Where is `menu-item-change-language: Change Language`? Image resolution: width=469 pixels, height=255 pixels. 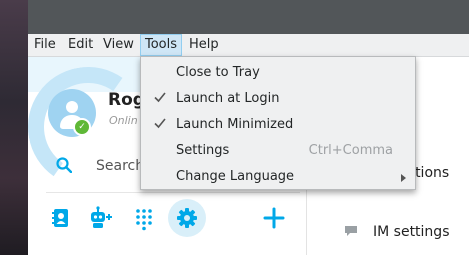 menu-item-change-language: Change Language is located at coordinates (278, 177).